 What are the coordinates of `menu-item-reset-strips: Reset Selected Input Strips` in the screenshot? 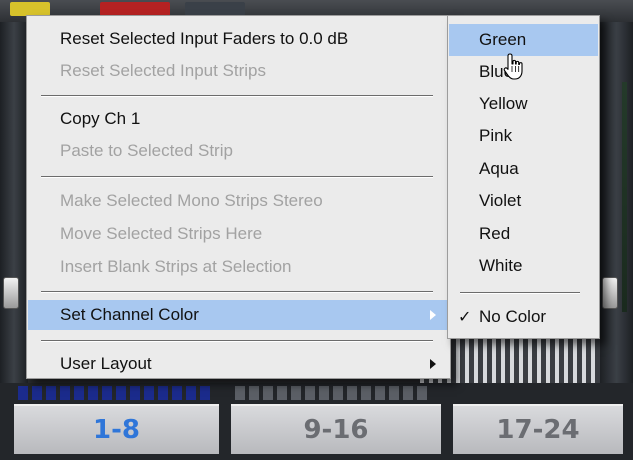 It's located at (238, 71).